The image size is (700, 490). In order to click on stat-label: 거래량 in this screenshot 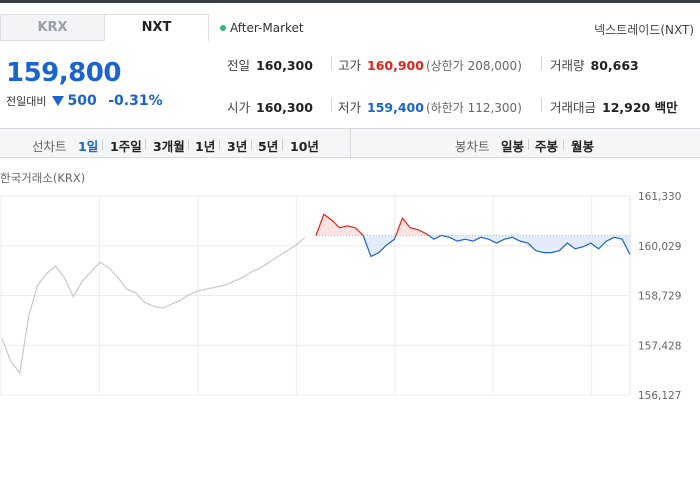, I will do `click(567, 65)`.